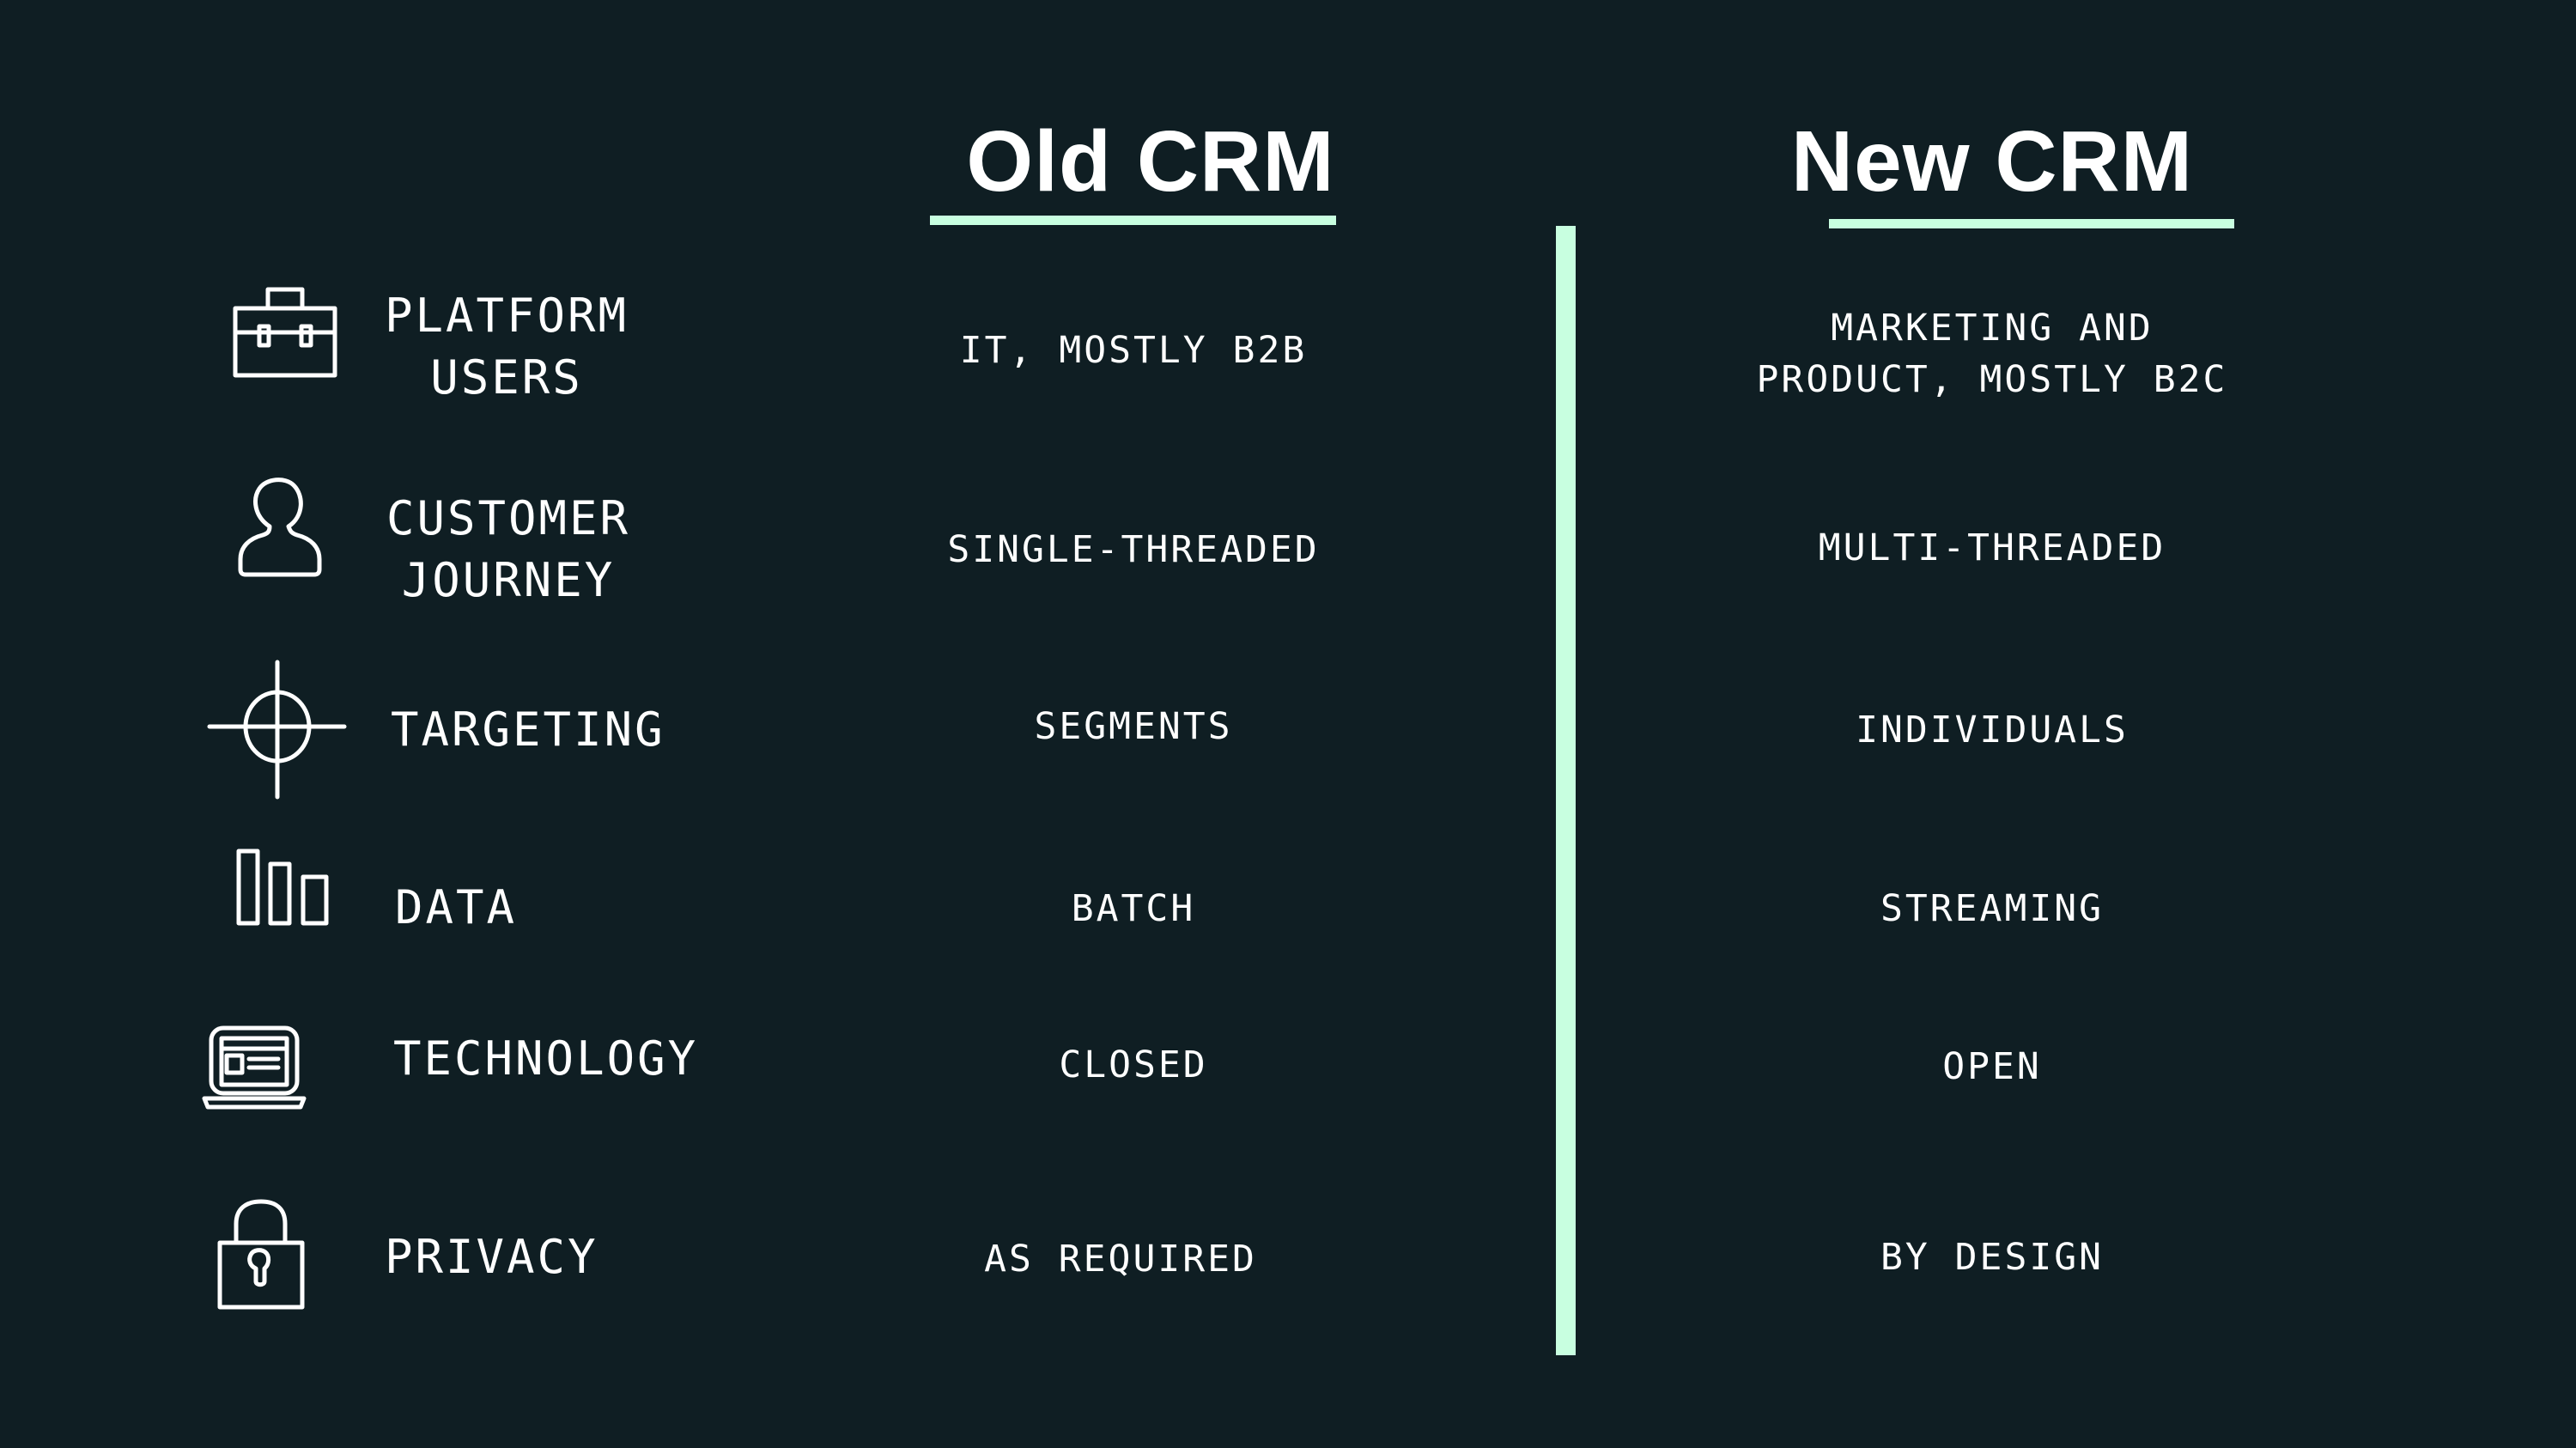 The image size is (2576, 1448). I want to click on new-value-platform-users: MARKETING AND PRODUCT, MOSTLY B2C, so click(1992, 354).